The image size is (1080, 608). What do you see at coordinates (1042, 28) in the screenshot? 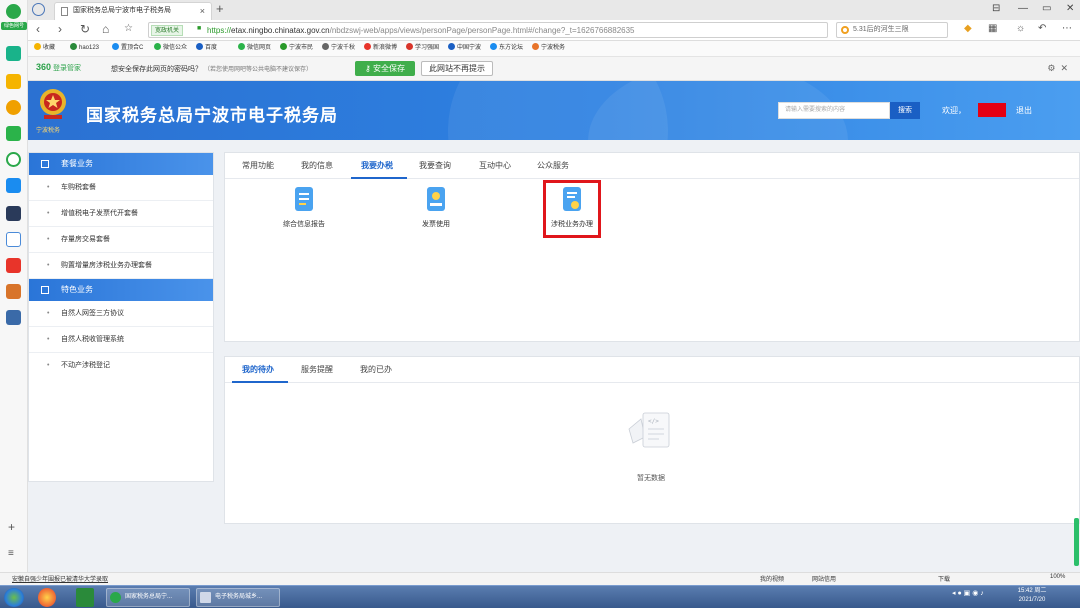
I see `undo-icon: ↶` at bounding box center [1042, 28].